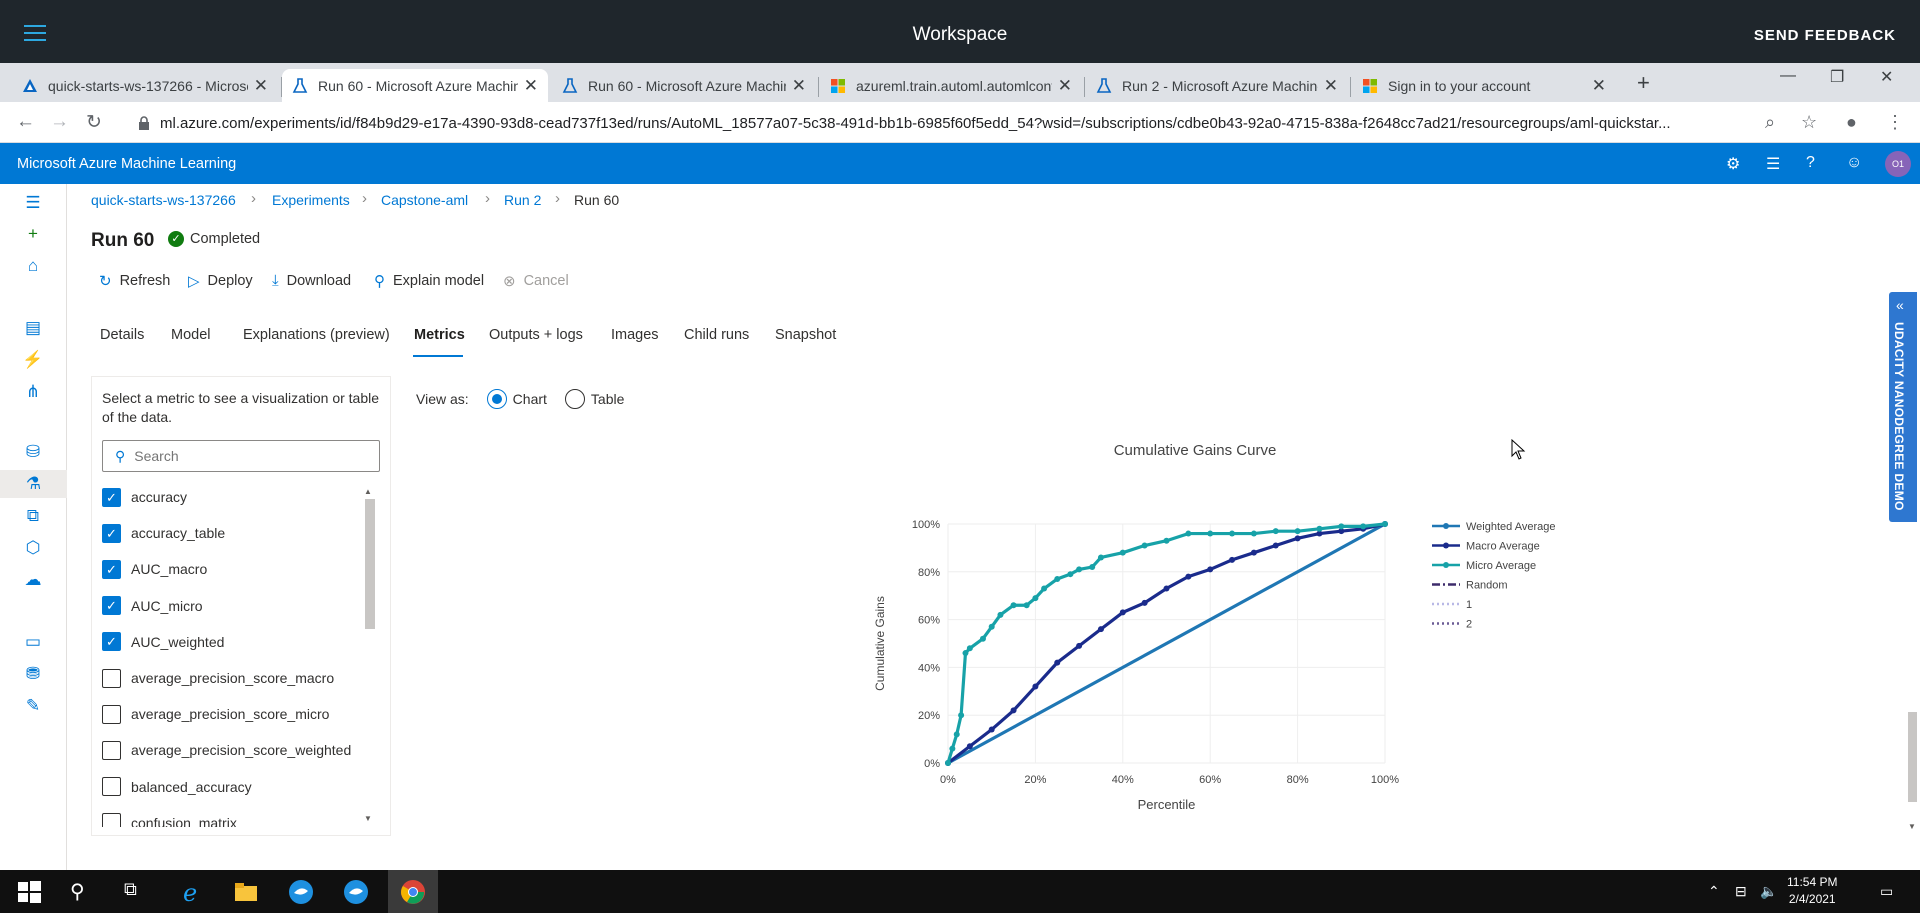 This screenshot has width=1920, height=913. I want to click on breadcrumb-workspace: quick-starts-ws-137266, so click(163, 200).